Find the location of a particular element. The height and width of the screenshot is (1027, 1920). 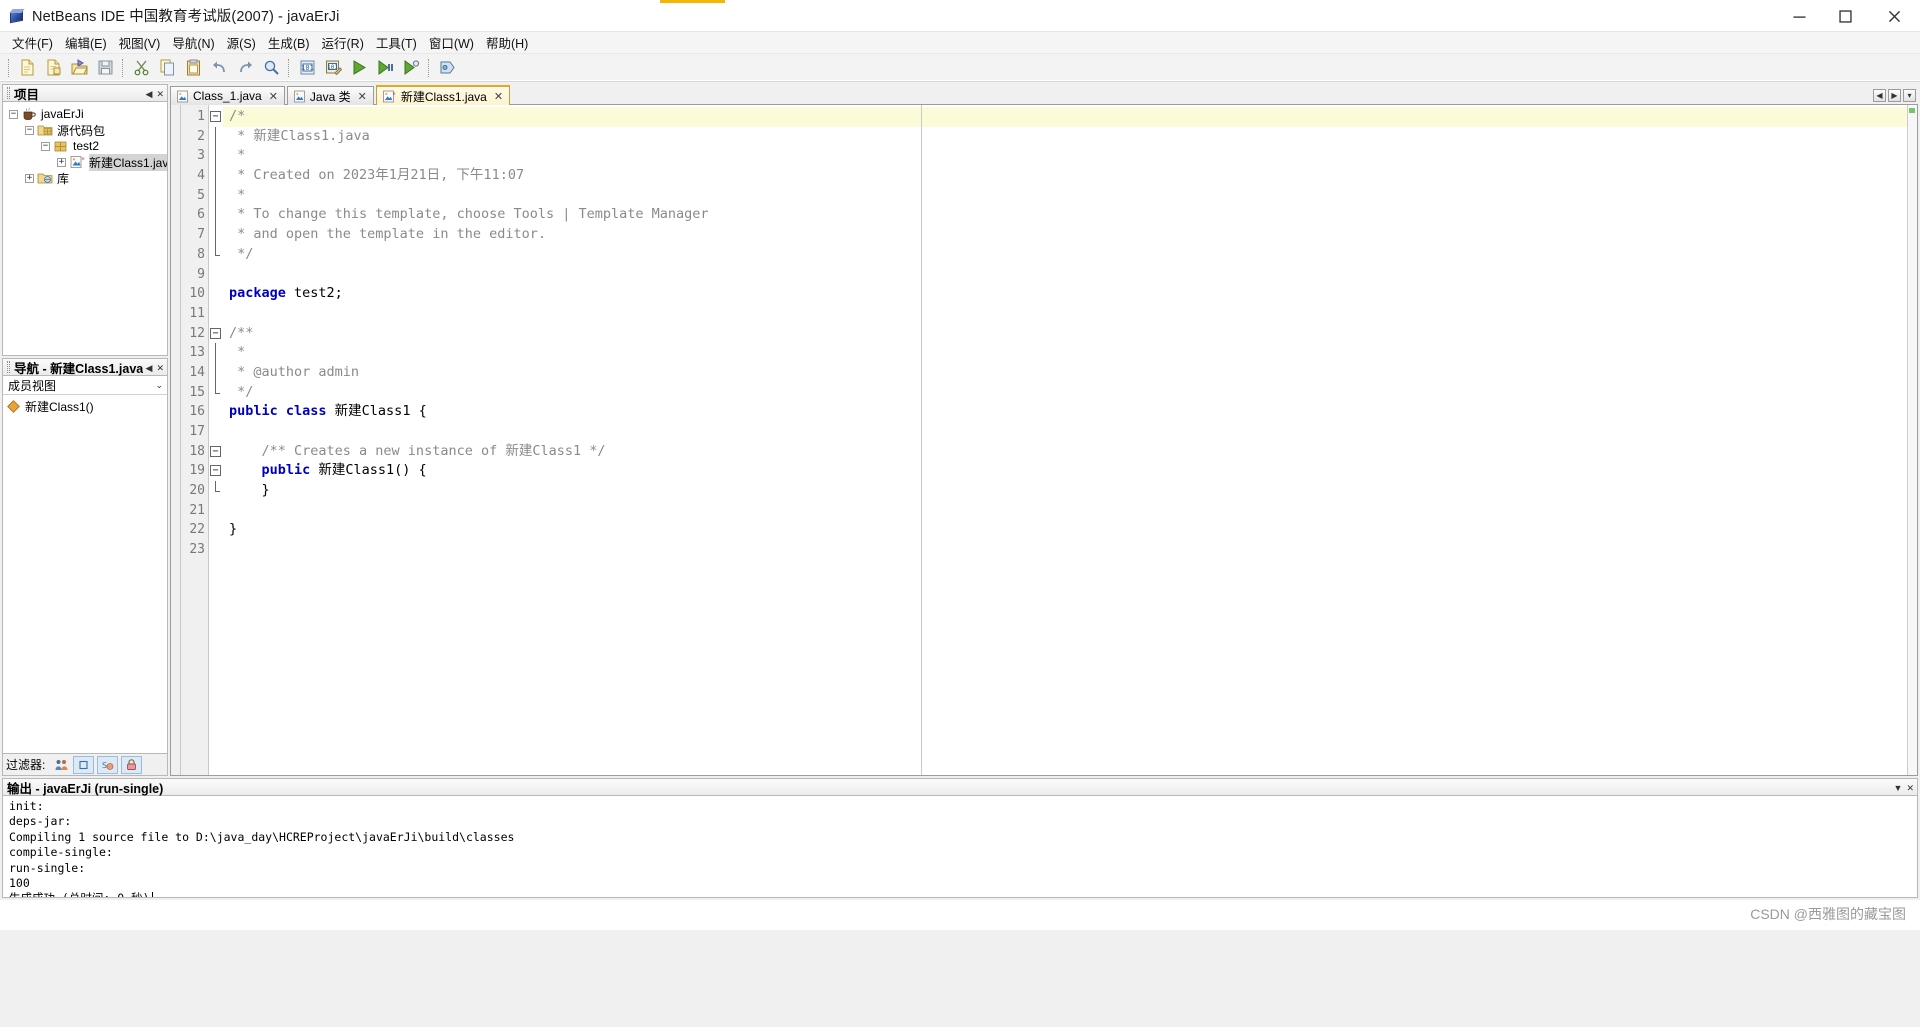

filter-inherited-members-icon is located at coordinates (61, 765).